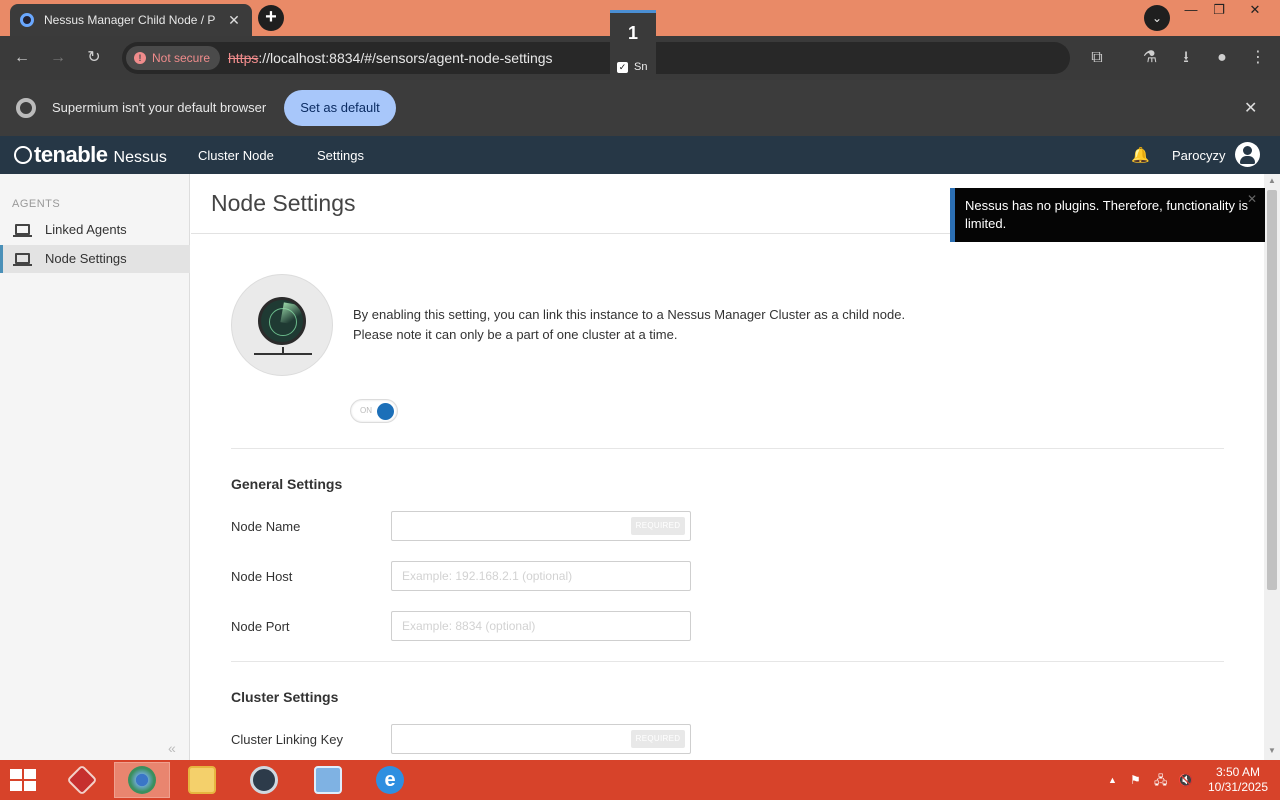 The height and width of the screenshot is (800, 1280). Describe the element at coordinates (328, 780) in the screenshot. I see `taskbar-control-panel-icon` at that location.